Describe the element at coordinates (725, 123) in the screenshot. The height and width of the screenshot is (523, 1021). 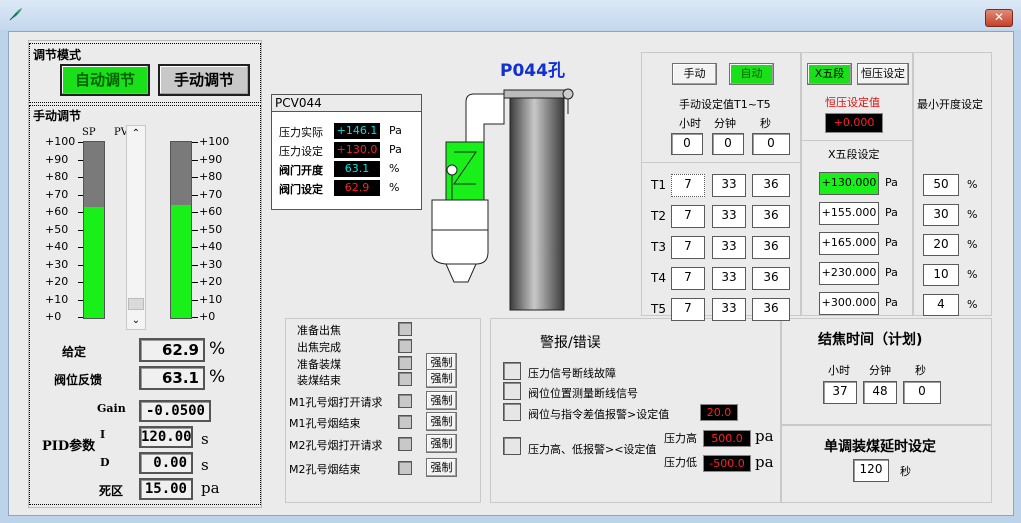
I see `col-min: 分钟` at that location.